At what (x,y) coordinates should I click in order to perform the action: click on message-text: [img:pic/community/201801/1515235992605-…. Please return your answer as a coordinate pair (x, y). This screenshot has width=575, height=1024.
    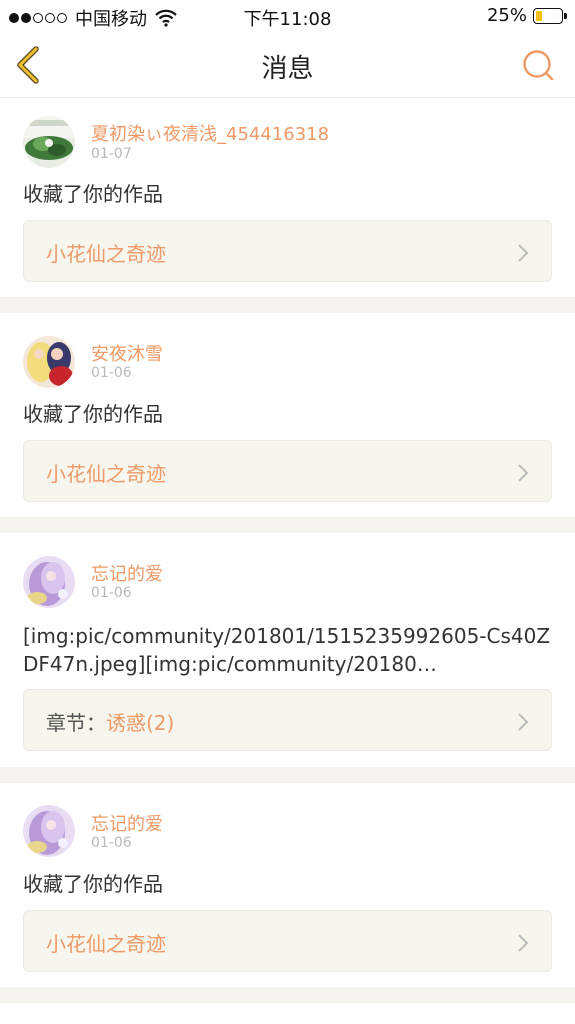
    Looking at the image, I should click on (287, 650).